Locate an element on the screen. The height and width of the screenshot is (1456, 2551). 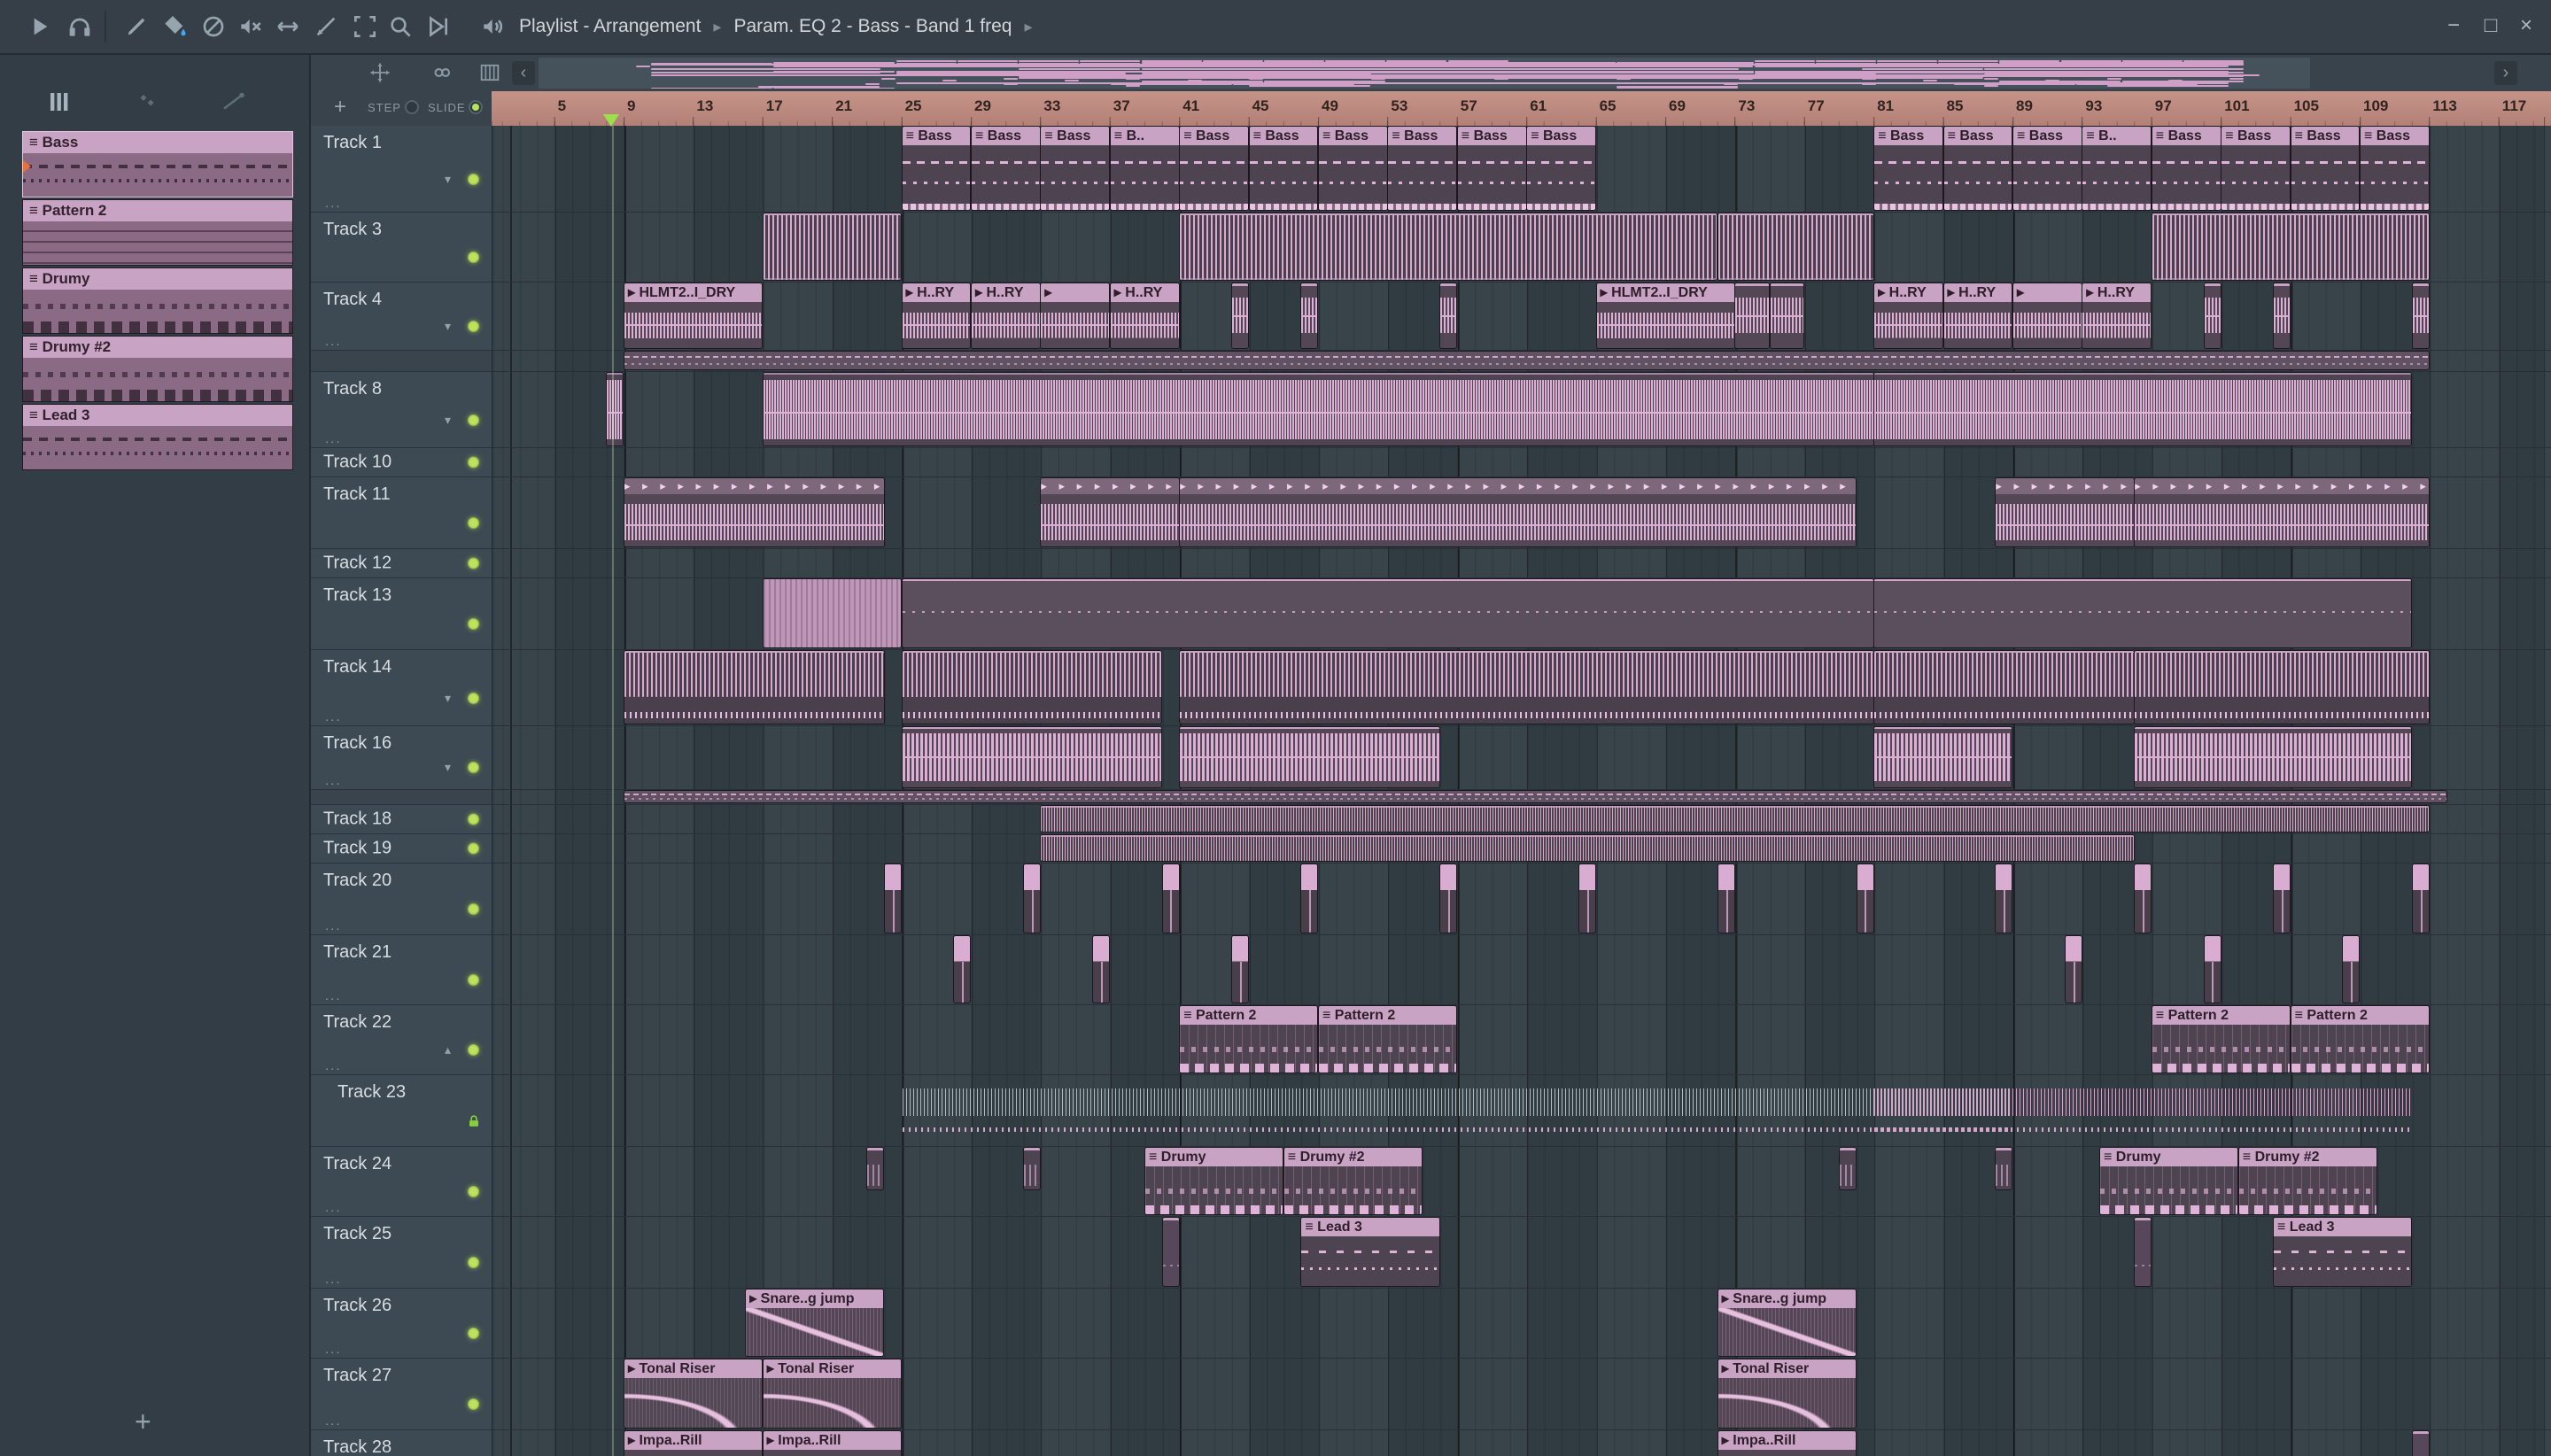
clip-mididense is located at coordinates (1448, 246).